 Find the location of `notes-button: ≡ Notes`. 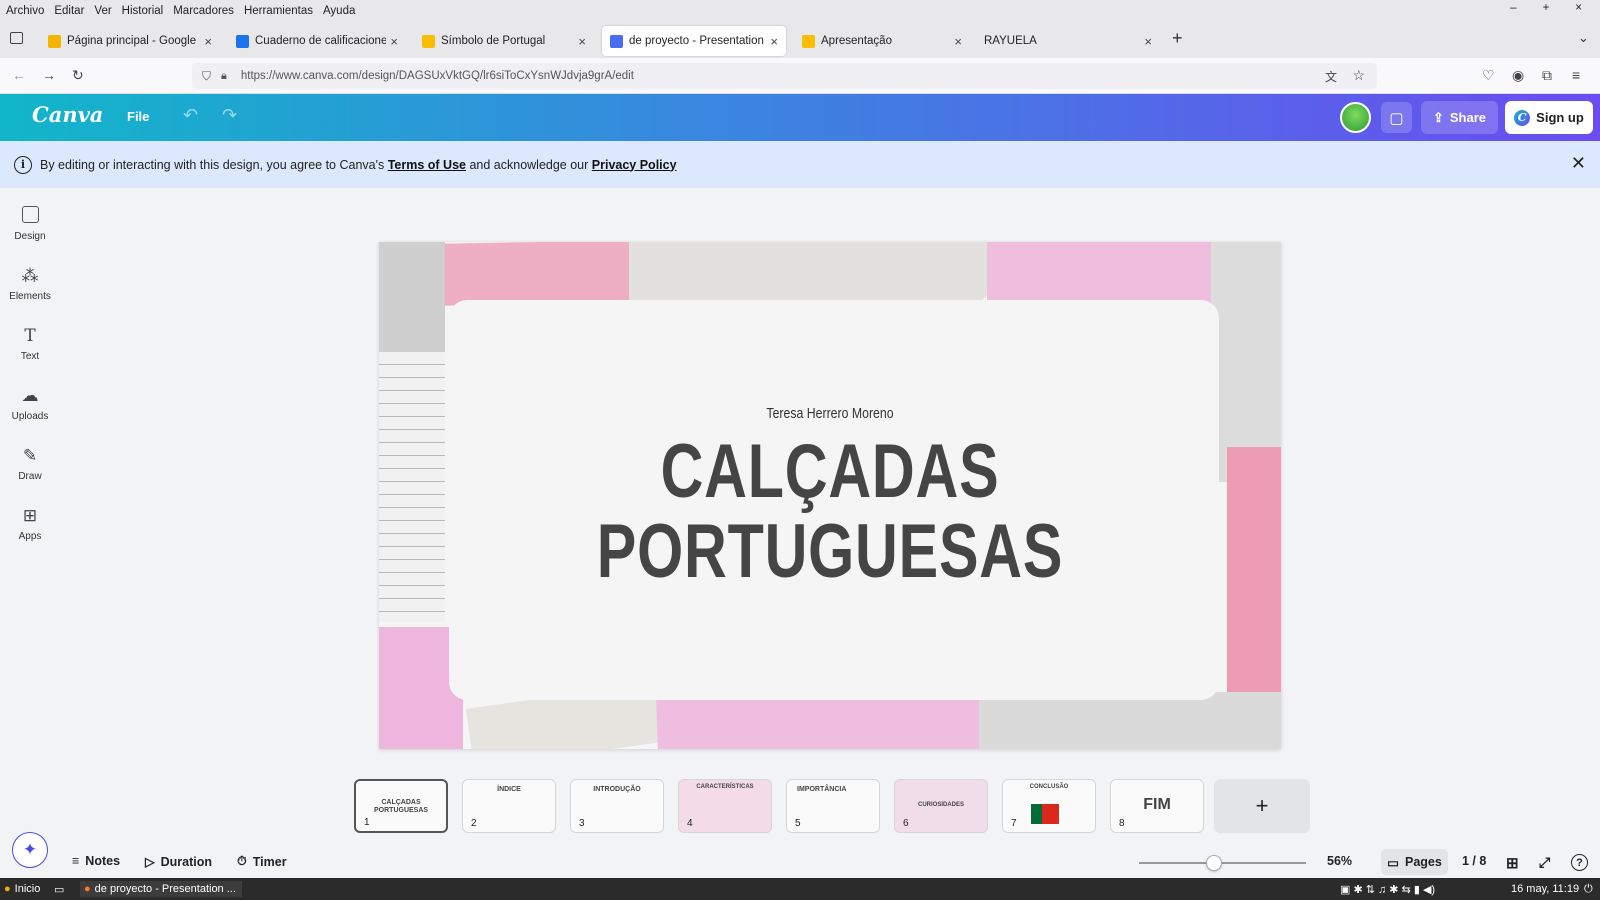

notes-button: ≡ Notes is located at coordinates (96, 861).